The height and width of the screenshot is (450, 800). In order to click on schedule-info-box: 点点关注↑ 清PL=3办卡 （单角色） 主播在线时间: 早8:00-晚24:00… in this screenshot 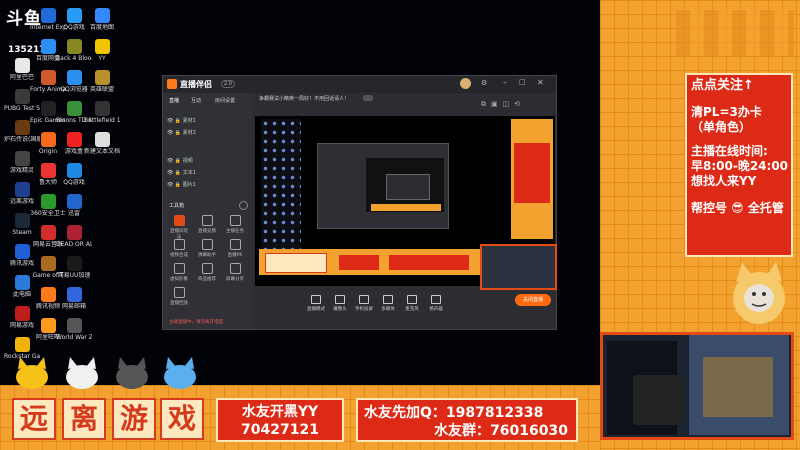, I will do `click(739, 165)`.